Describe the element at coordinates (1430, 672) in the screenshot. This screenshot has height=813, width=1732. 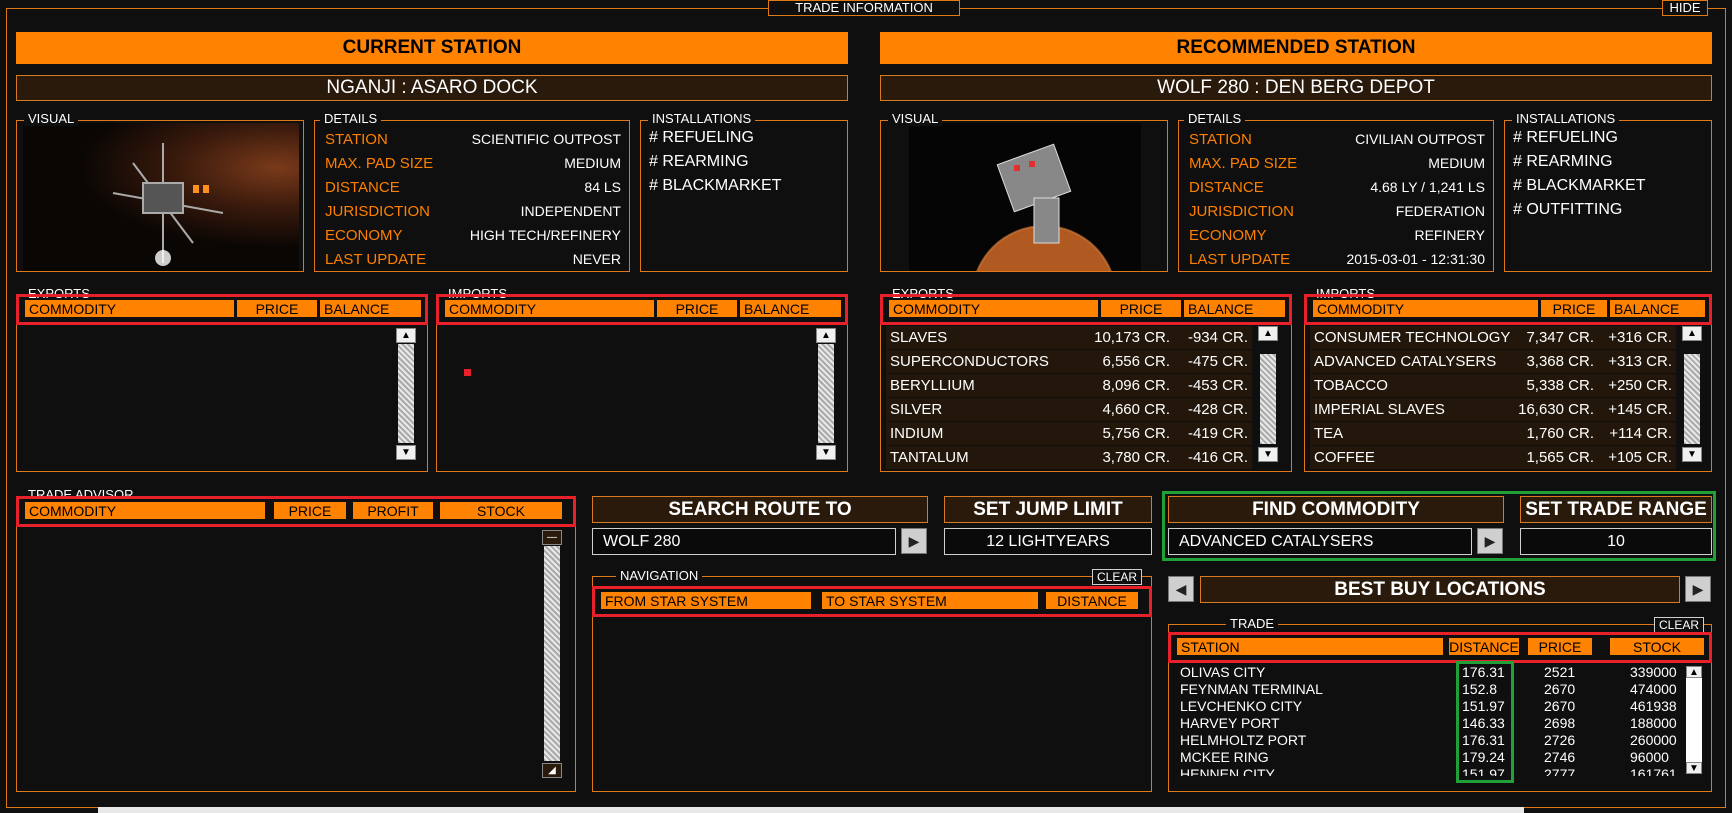
I see `table-row: OLIVAS CITY 176.31 2521 339000` at that location.